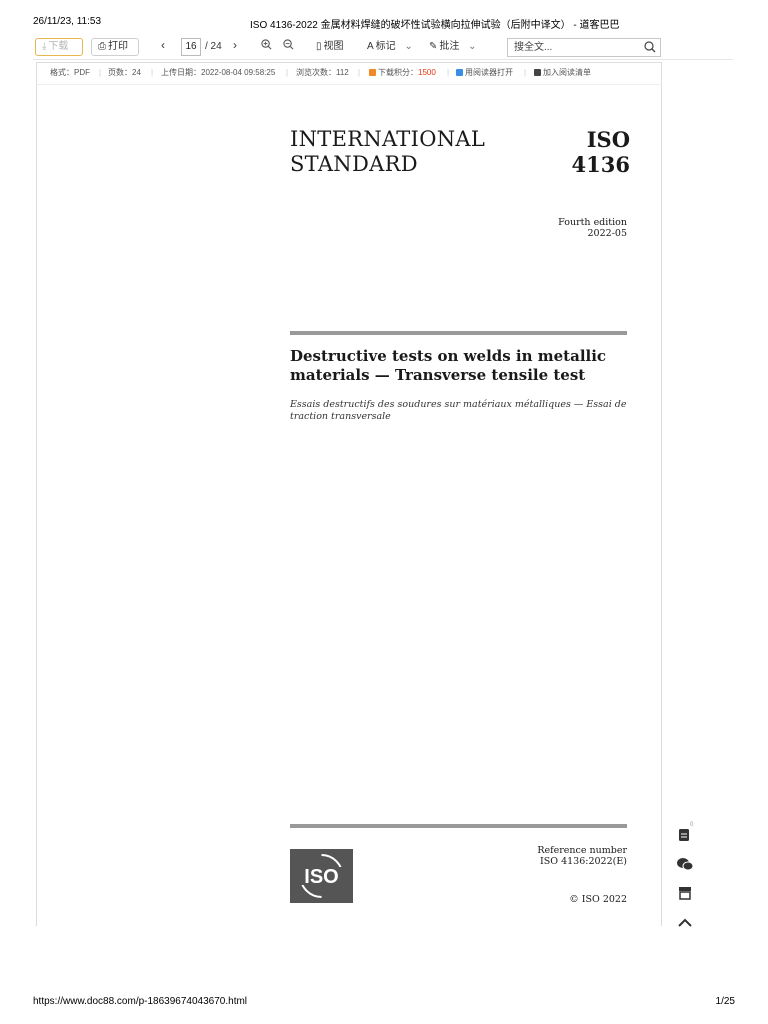 Image resolution: width=768 pixels, height=1024 pixels. Describe the element at coordinates (598, 899) in the screenshot. I see `copyright: © ISO 2022` at that location.